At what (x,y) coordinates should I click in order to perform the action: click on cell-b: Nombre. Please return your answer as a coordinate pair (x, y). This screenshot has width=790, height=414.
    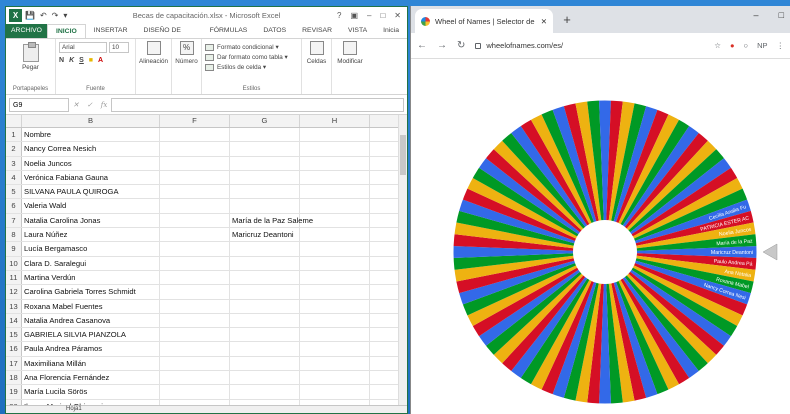
    Looking at the image, I should click on (91, 135).